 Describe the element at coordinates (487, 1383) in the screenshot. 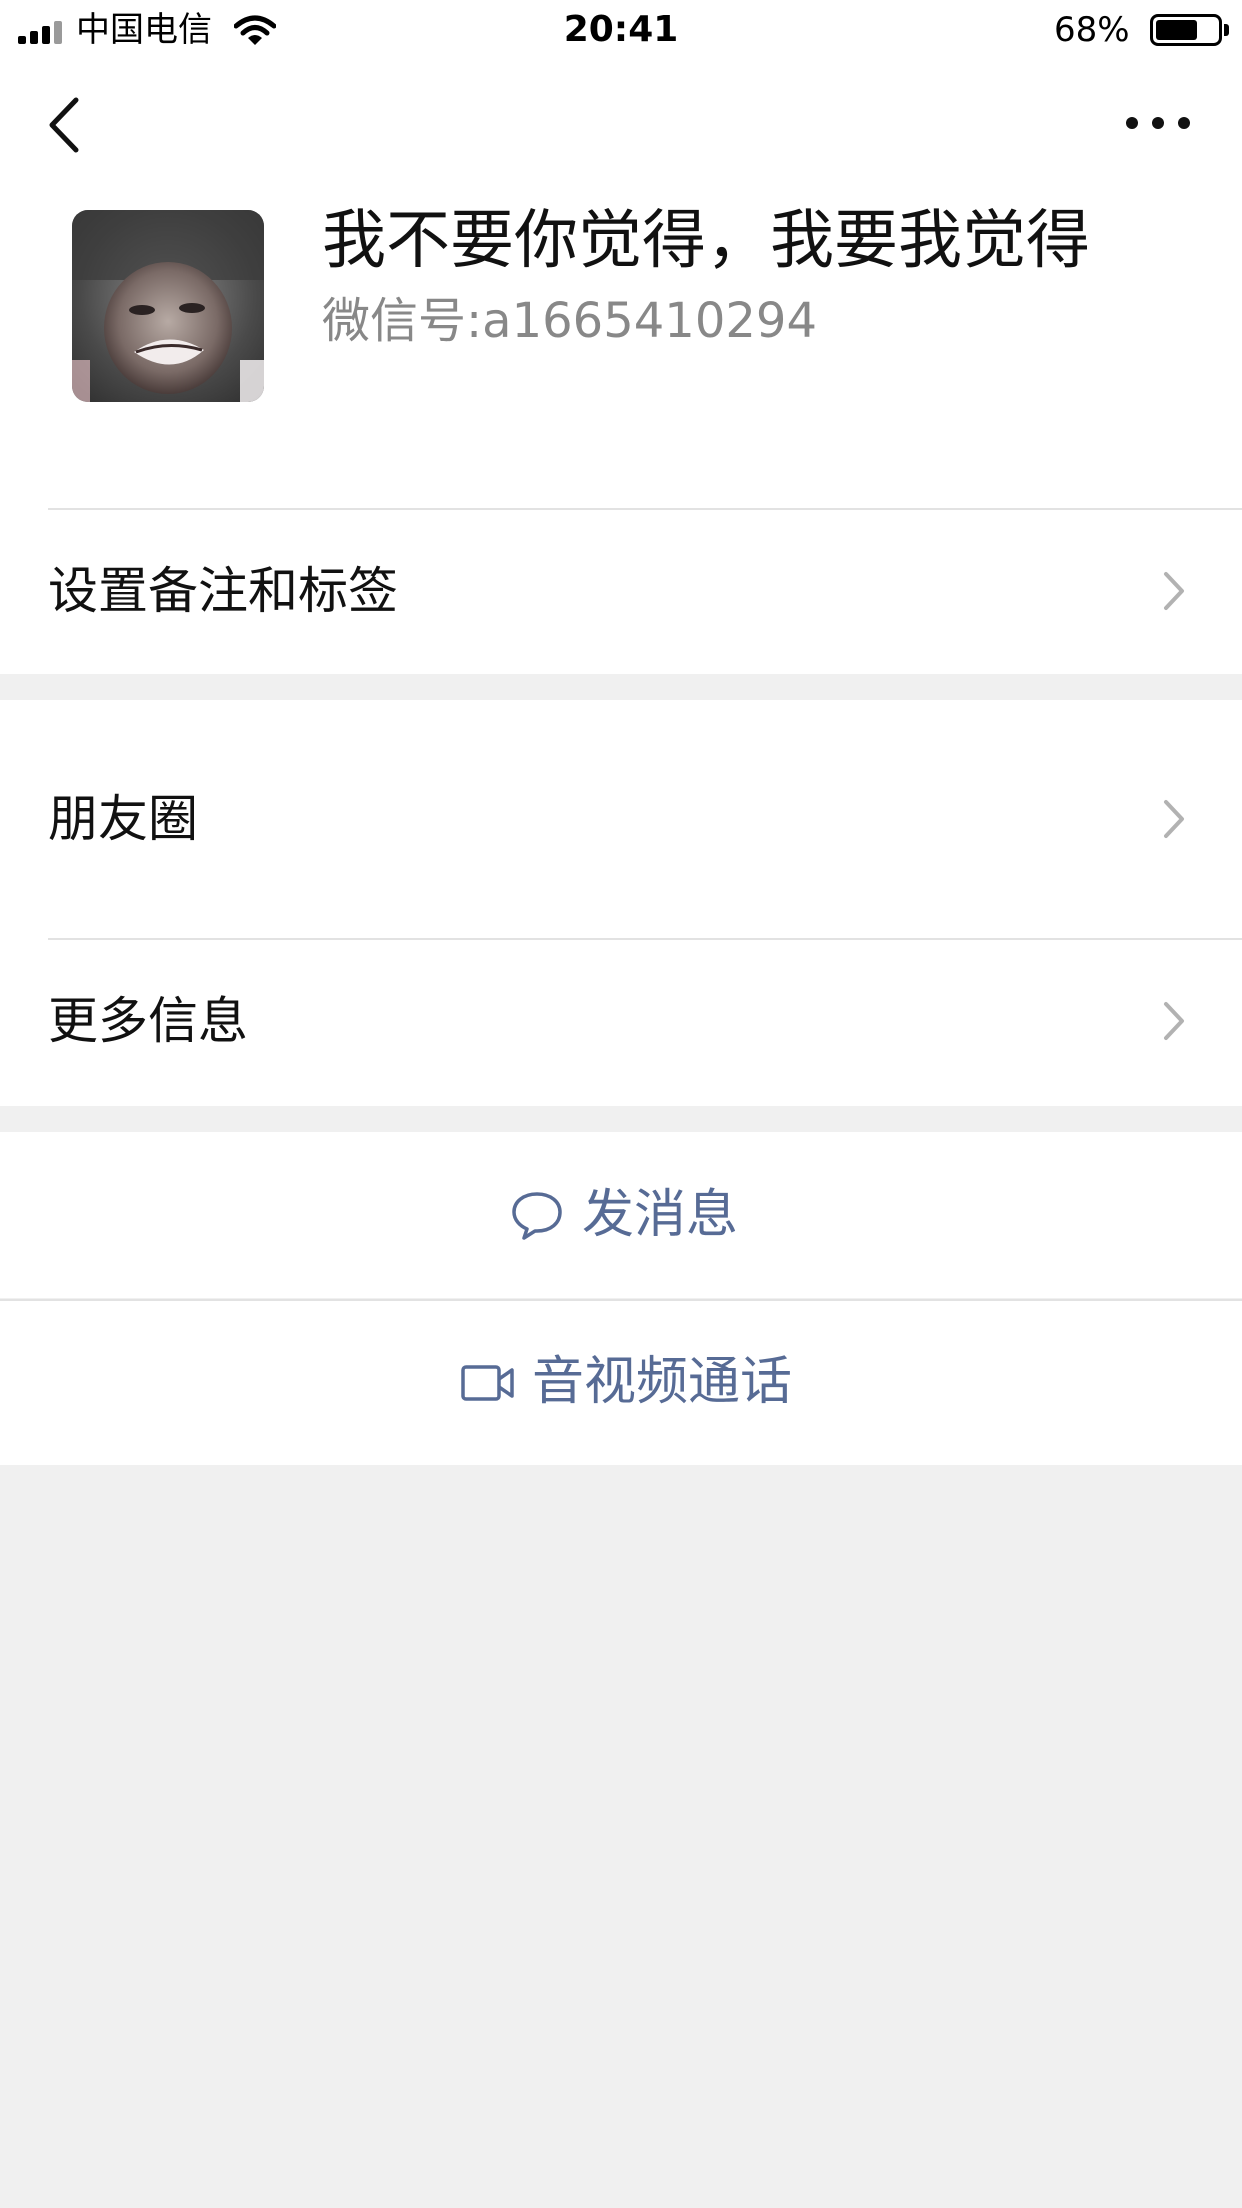

I see `video-camera-icon` at that location.